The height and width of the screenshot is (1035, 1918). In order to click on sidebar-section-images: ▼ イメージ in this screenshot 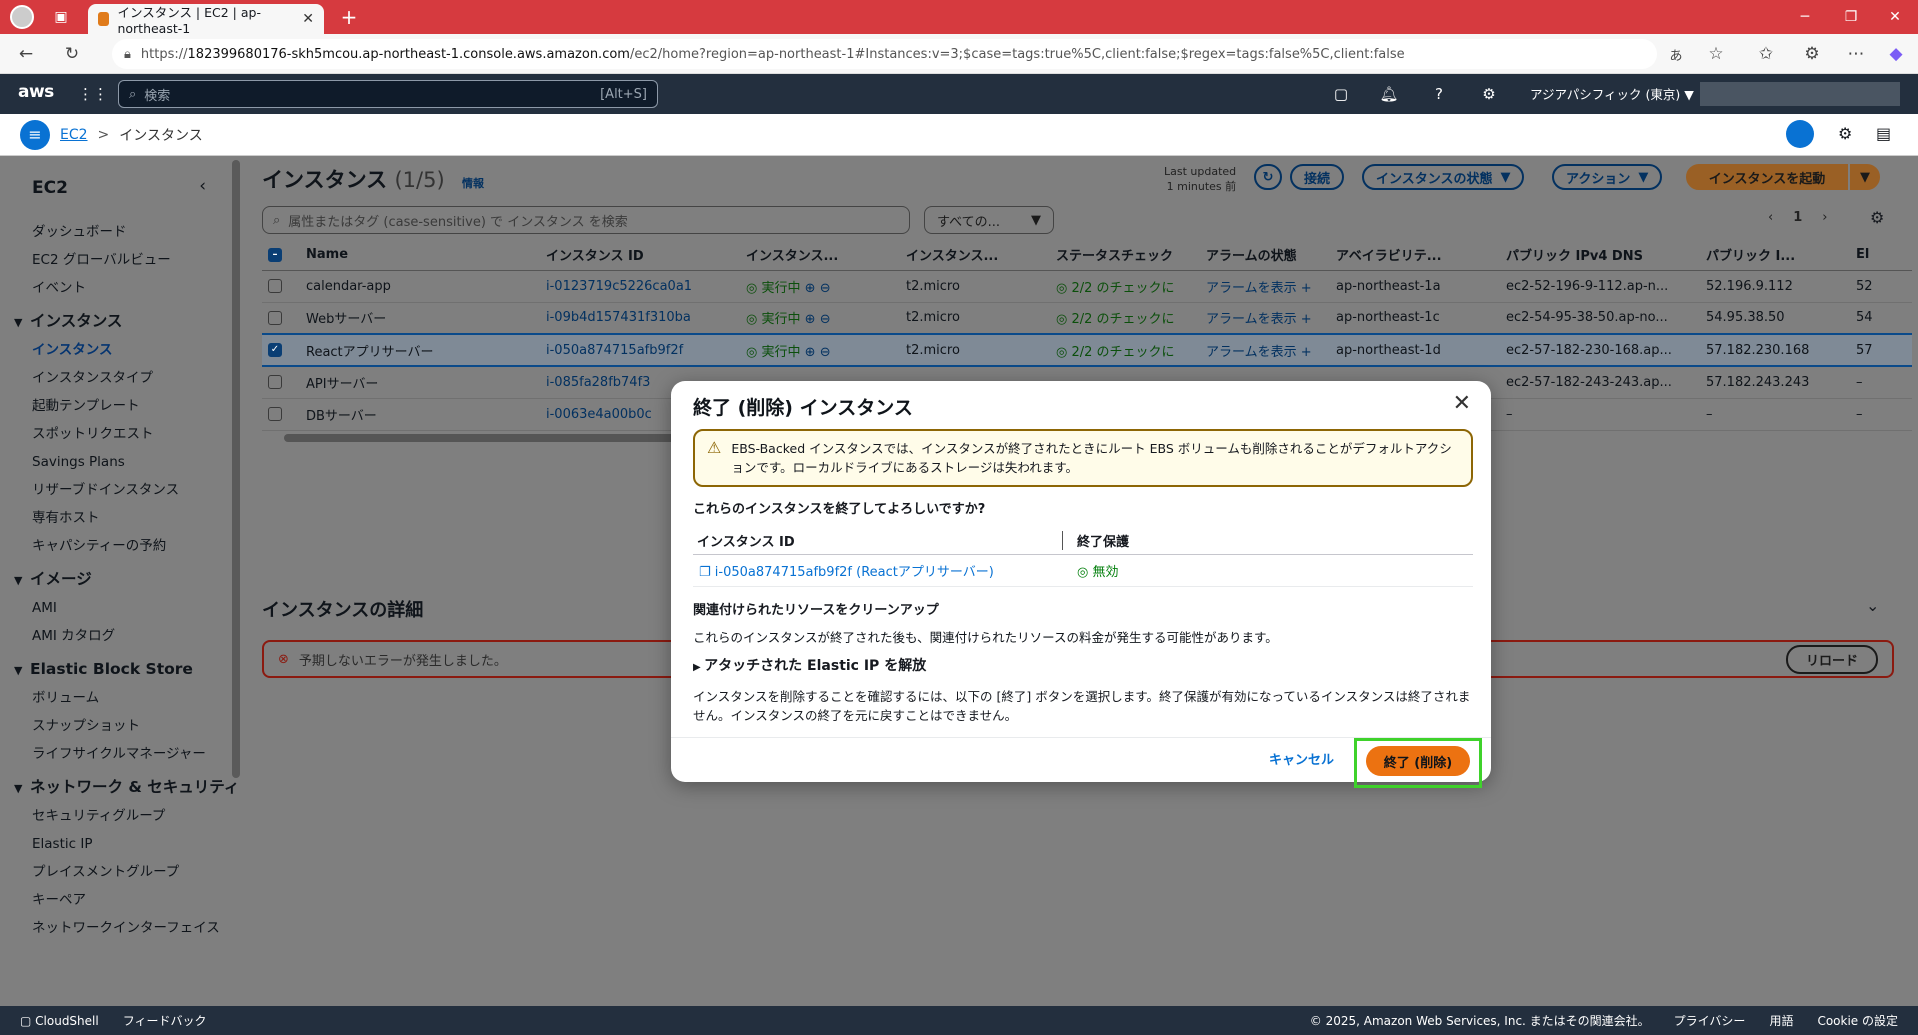, I will do `click(122, 579)`.